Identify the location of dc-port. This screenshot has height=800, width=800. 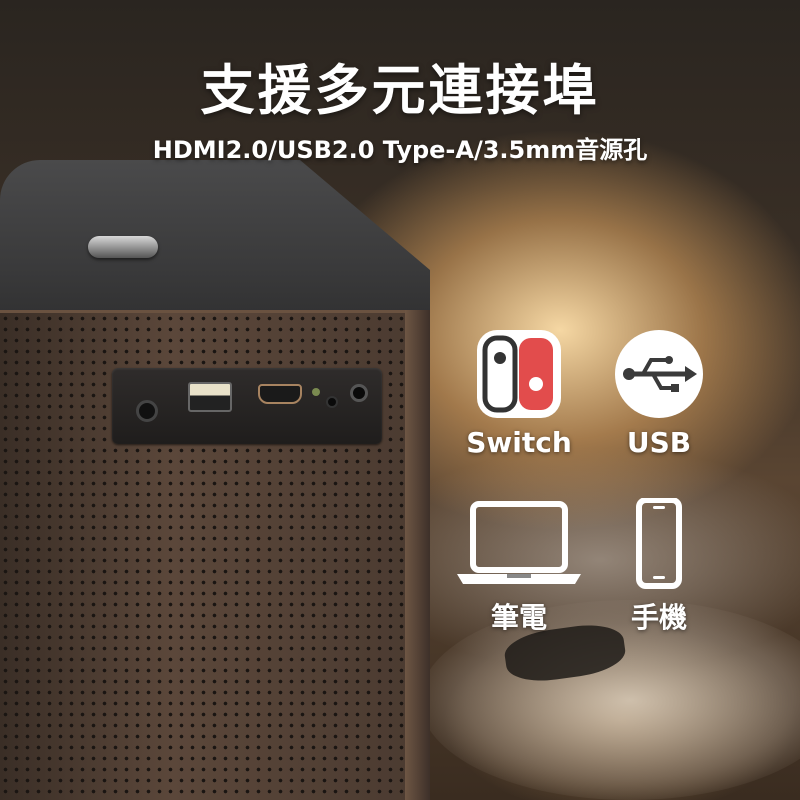
(147, 411).